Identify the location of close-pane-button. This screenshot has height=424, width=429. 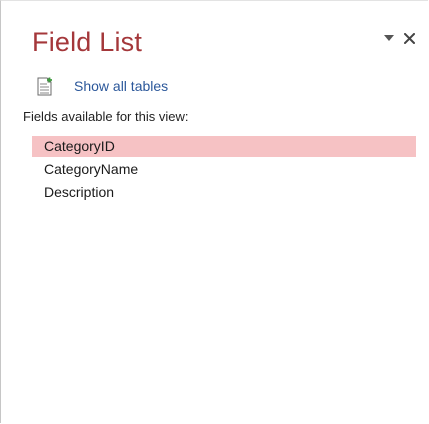
(409, 38).